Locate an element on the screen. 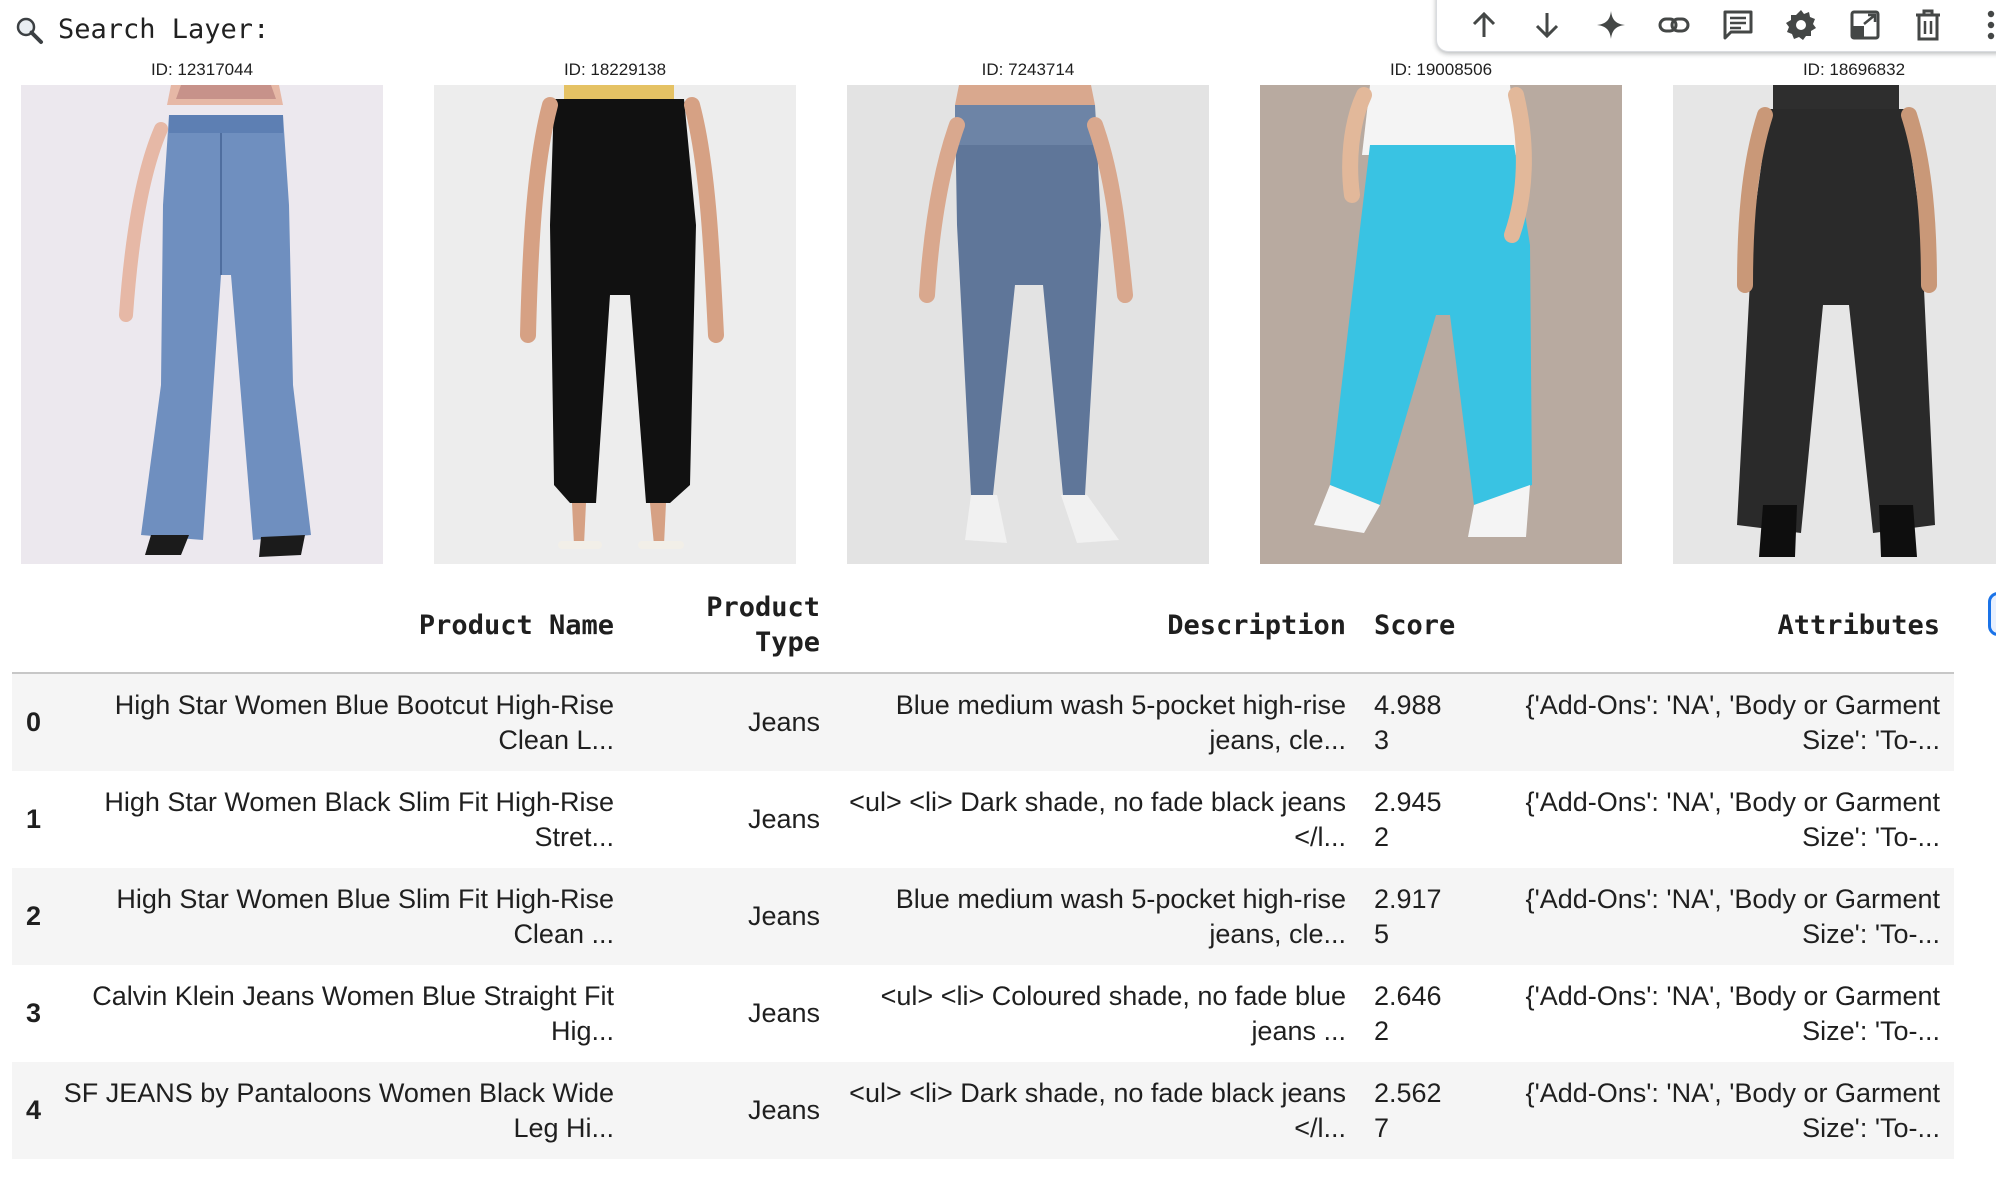  magnifier-icon is located at coordinates (29, 30).